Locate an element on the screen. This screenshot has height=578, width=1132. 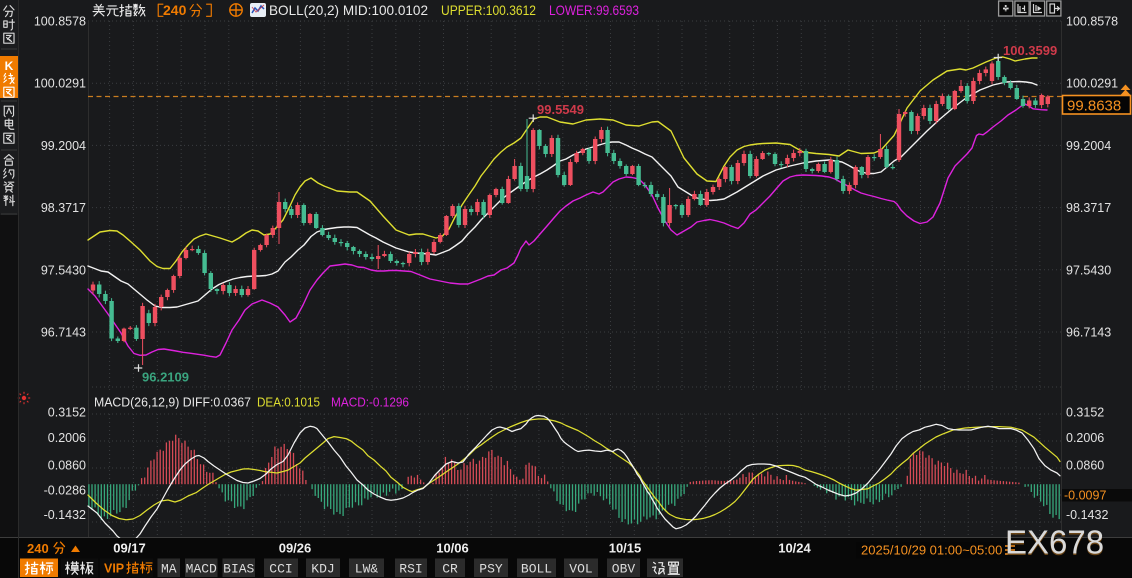
svg-text: 10/24 is located at coordinates (794, 548).